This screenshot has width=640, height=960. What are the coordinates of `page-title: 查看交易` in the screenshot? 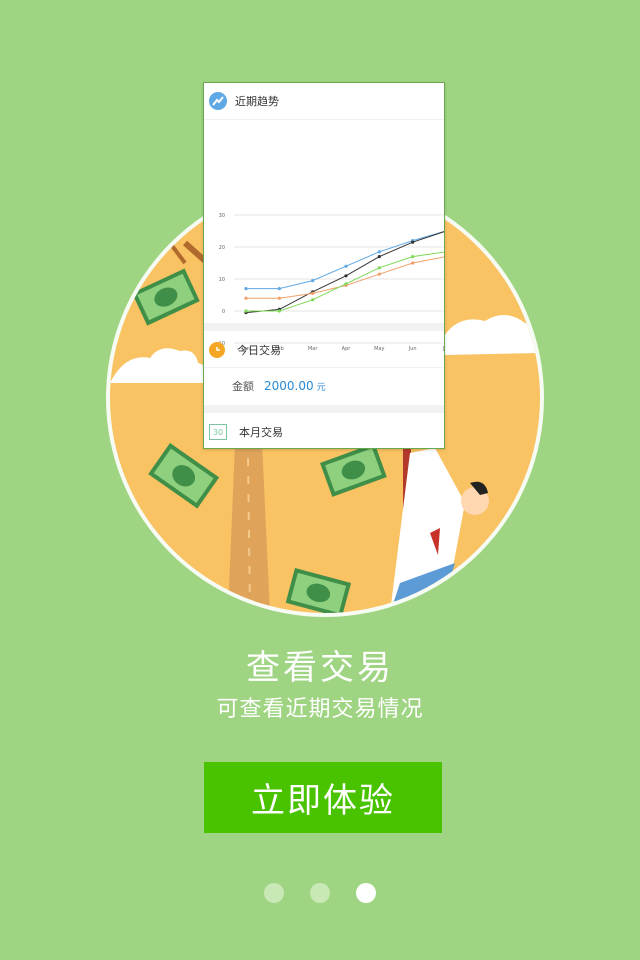 It's located at (320, 668).